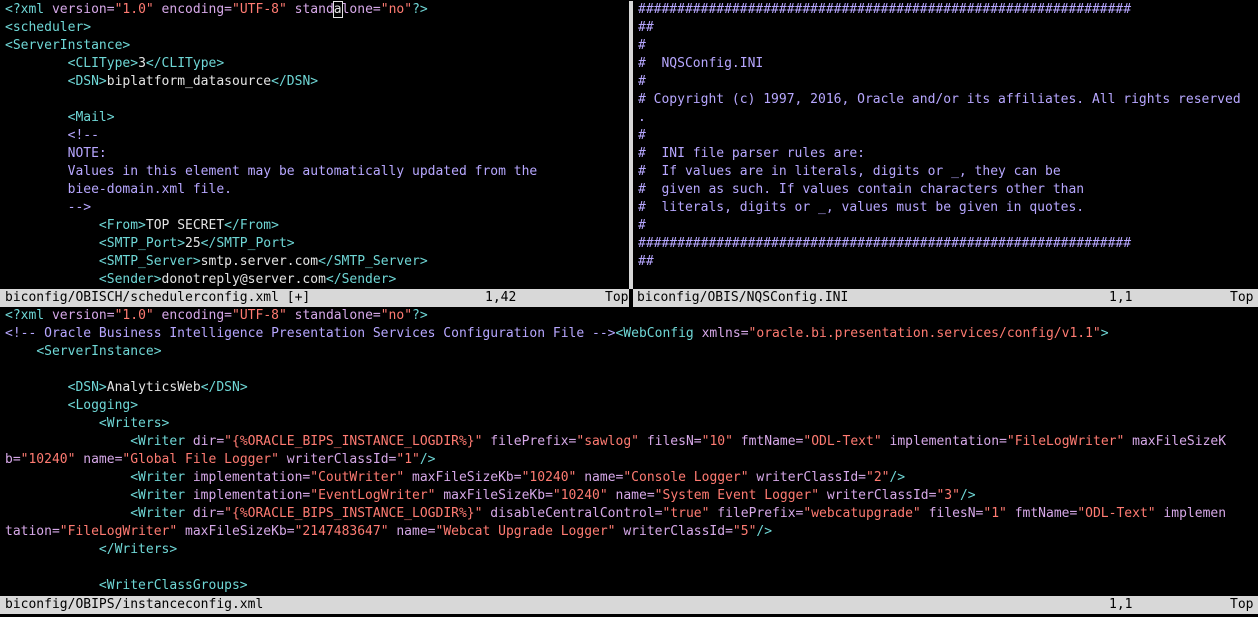 The height and width of the screenshot is (617, 1258). What do you see at coordinates (1242, 297) in the screenshot?
I see `status-scroll-position: Top` at bounding box center [1242, 297].